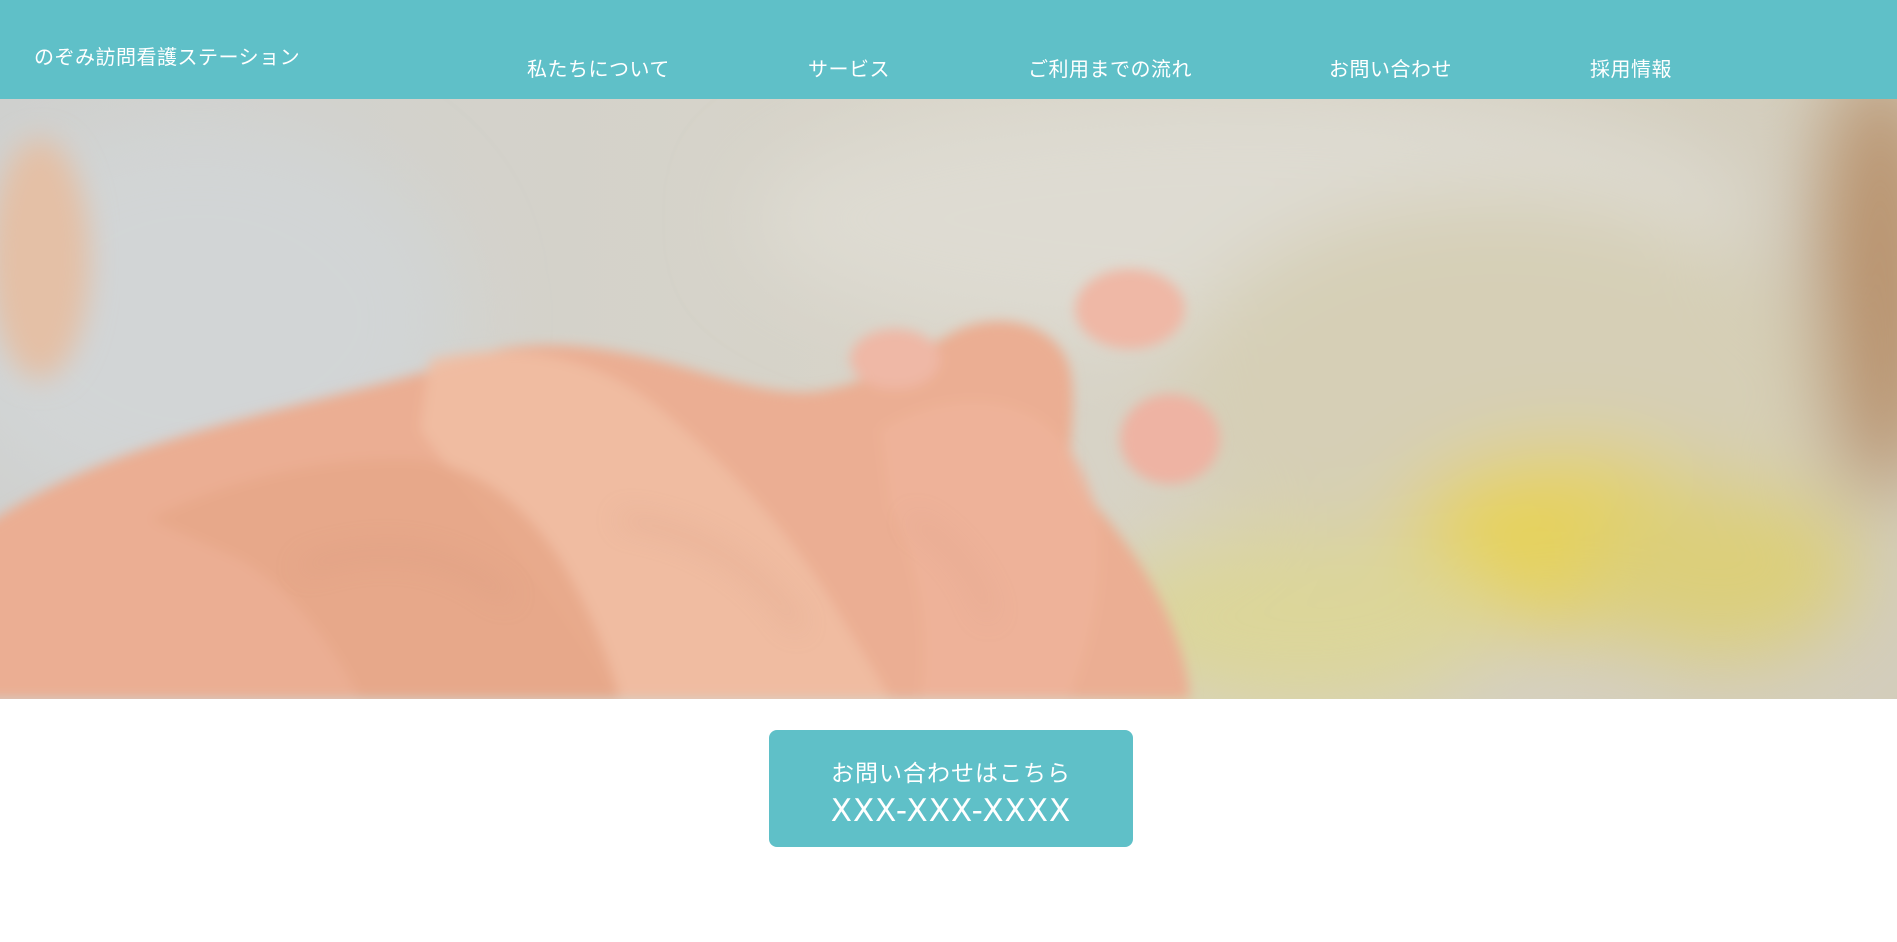  What do you see at coordinates (951, 811) in the screenshot?
I see `contact-phone-number: XXX-XXX-XXXX` at bounding box center [951, 811].